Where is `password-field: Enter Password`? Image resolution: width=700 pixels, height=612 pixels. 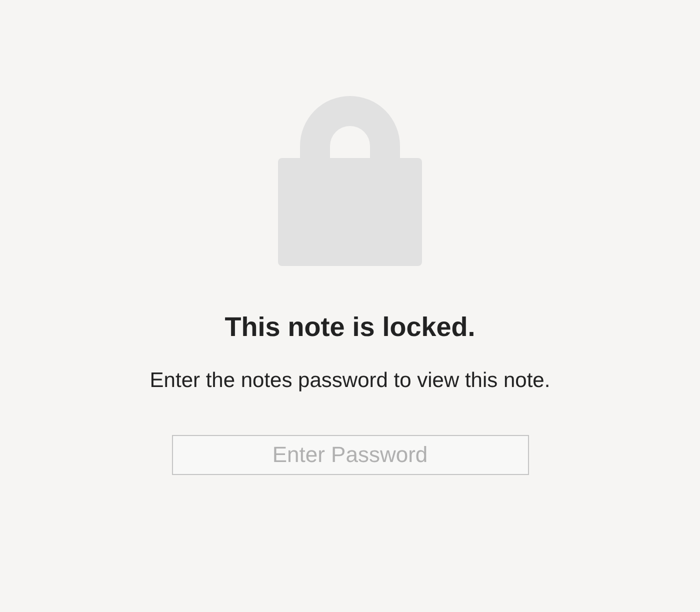 password-field: Enter Password is located at coordinates (350, 455).